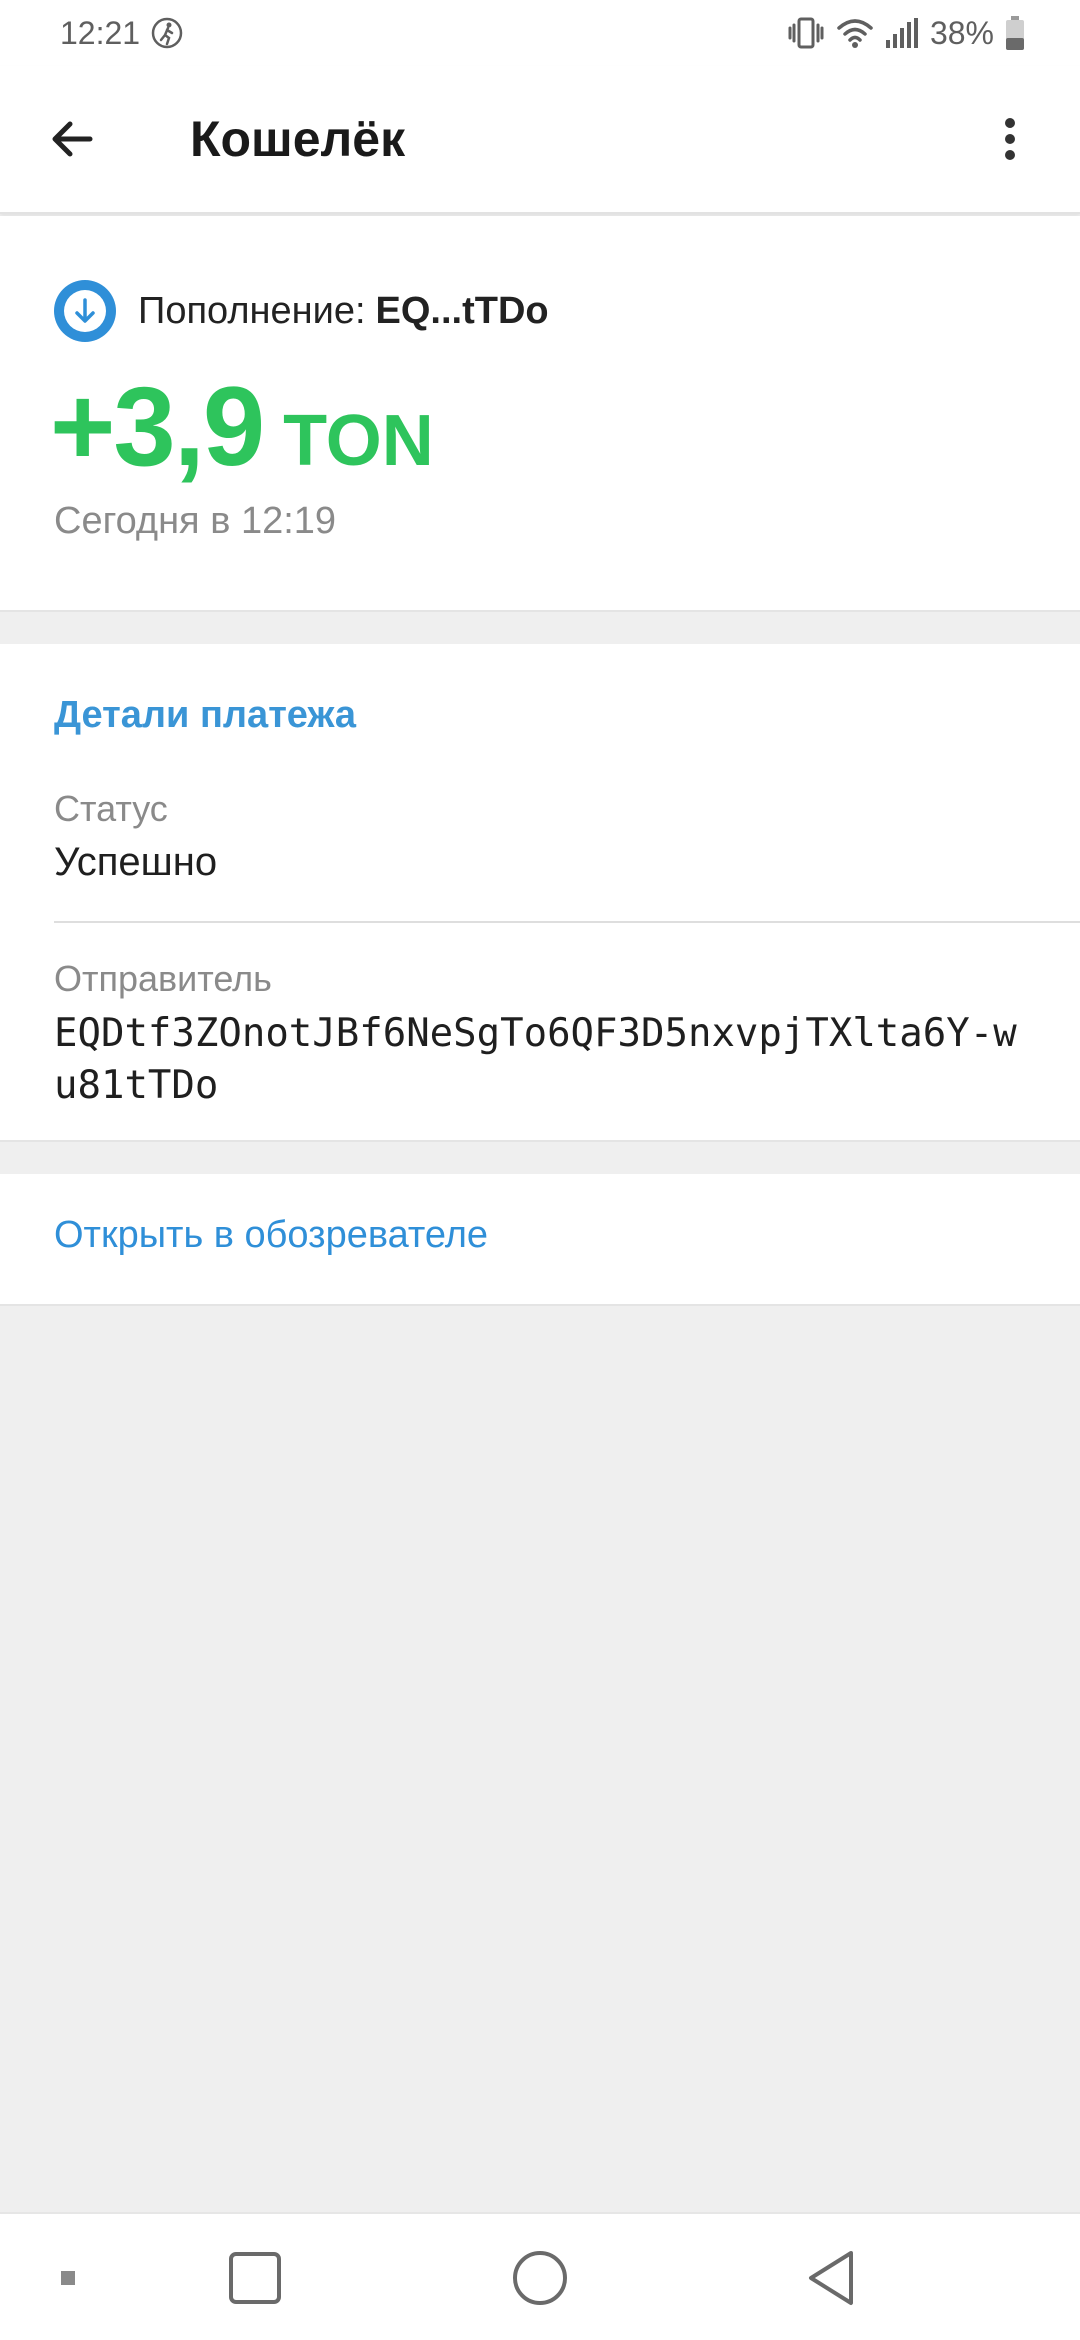 The height and width of the screenshot is (2340, 1080). I want to click on square-icon, so click(255, 2278).